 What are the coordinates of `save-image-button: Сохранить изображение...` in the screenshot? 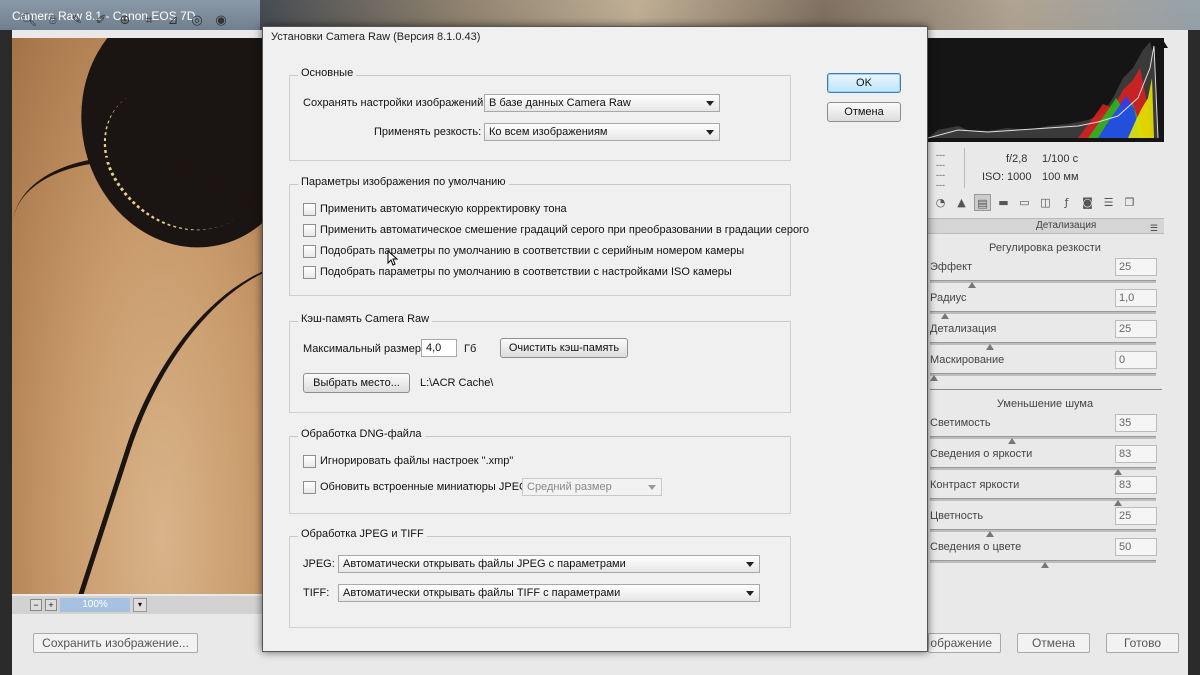 It's located at (115, 643).